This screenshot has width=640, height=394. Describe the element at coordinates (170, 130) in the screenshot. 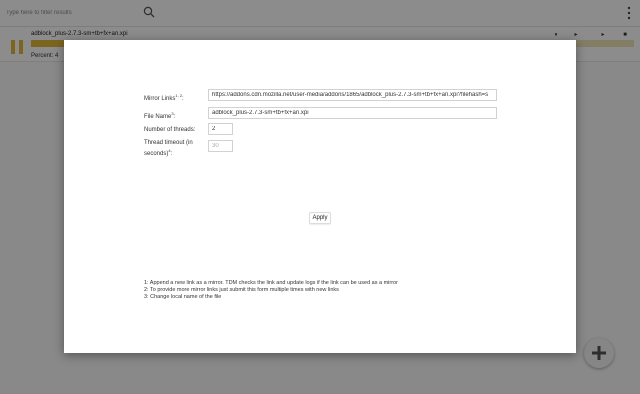

I see `threads-label: Number of threads:` at that location.